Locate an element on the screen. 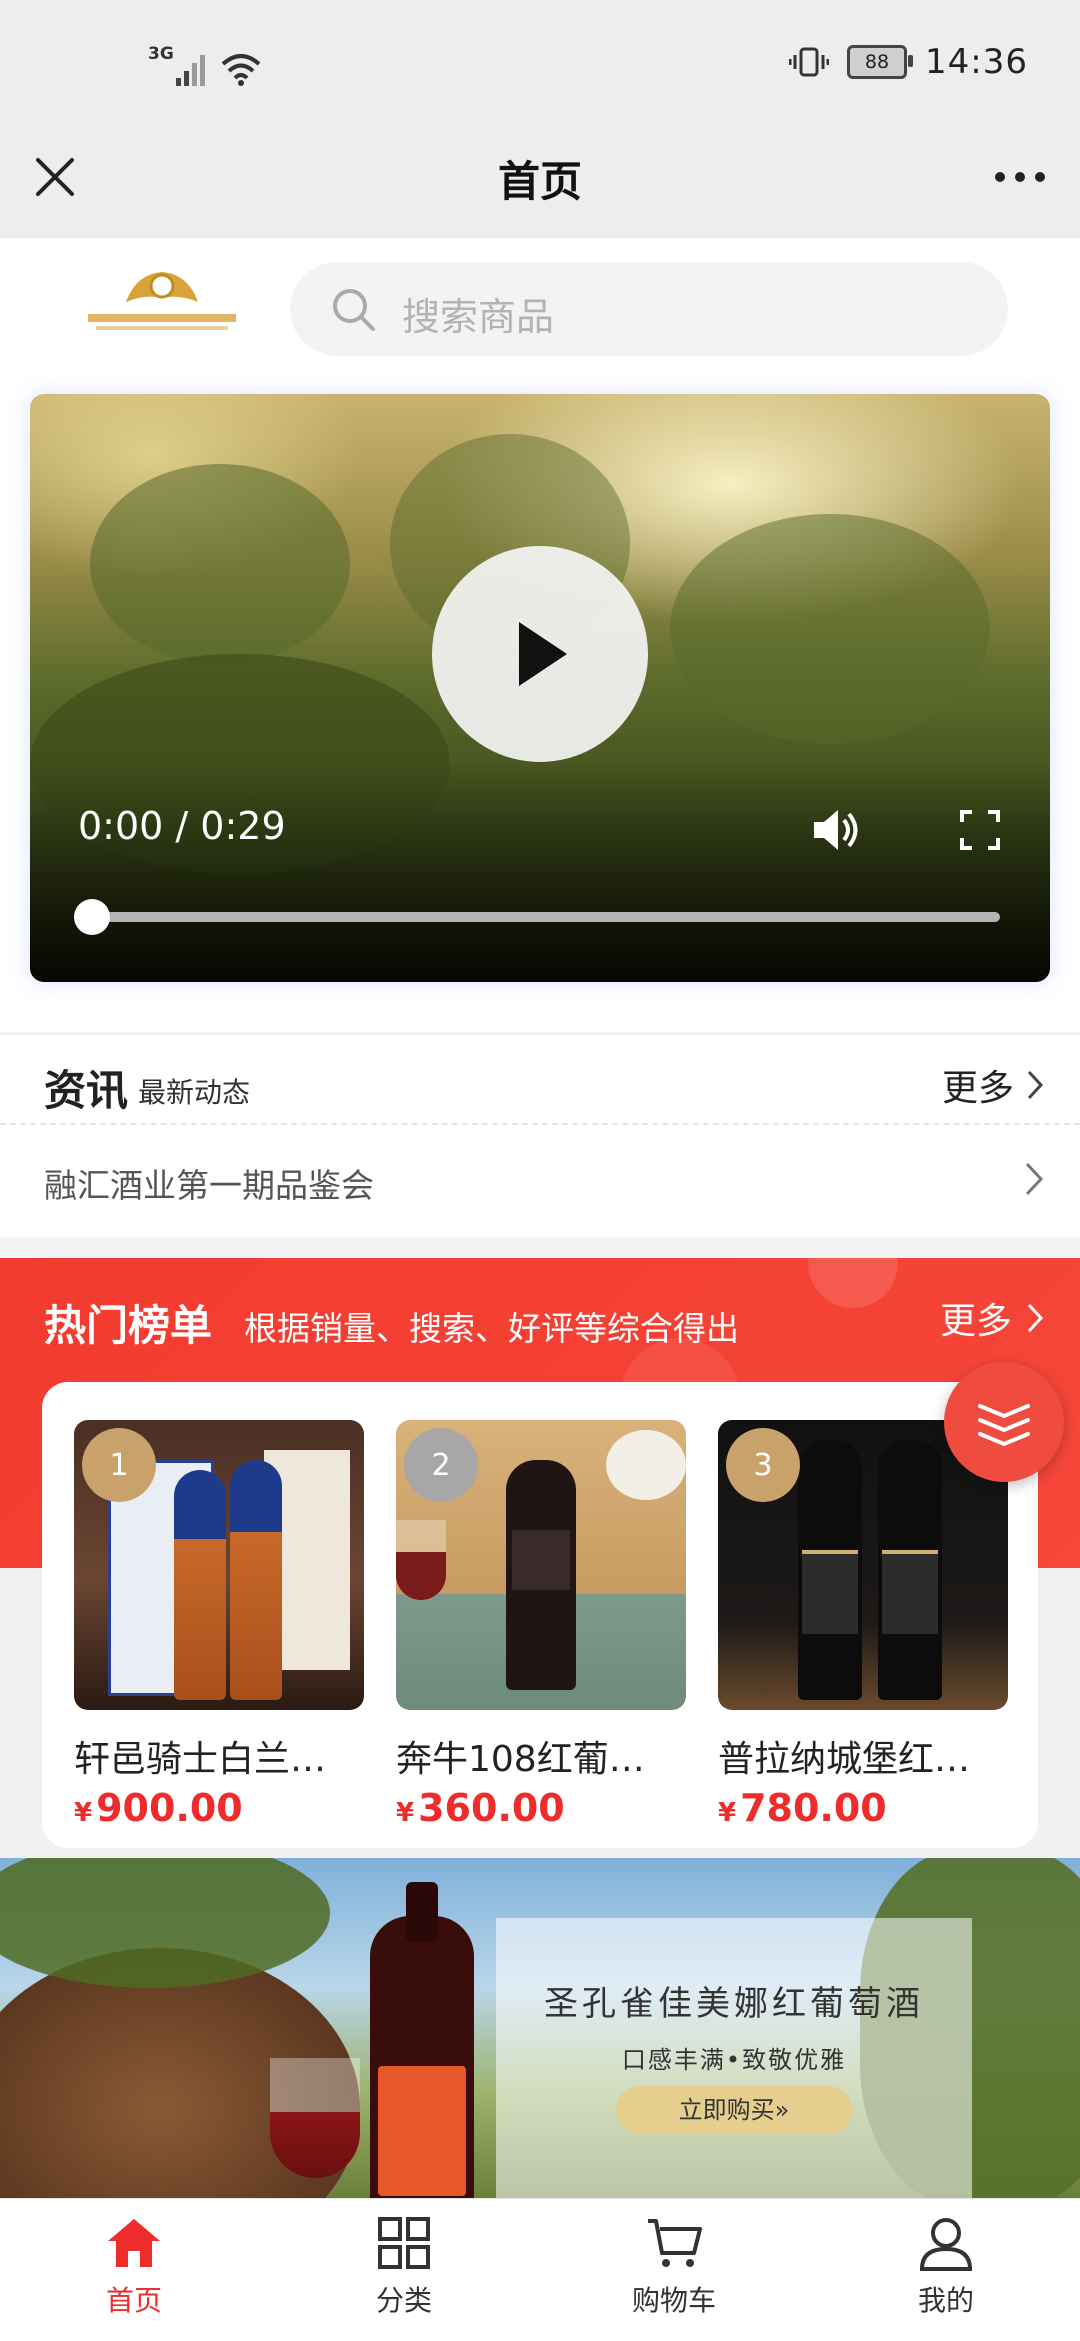  status-right: 88 14:36 is located at coordinates (908, 62).